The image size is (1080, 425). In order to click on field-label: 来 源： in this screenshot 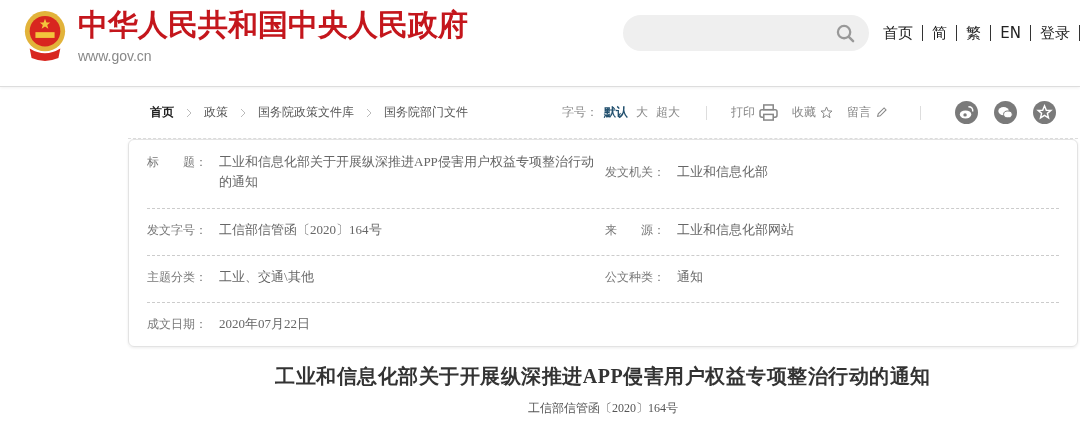, I will do `click(635, 230)`.